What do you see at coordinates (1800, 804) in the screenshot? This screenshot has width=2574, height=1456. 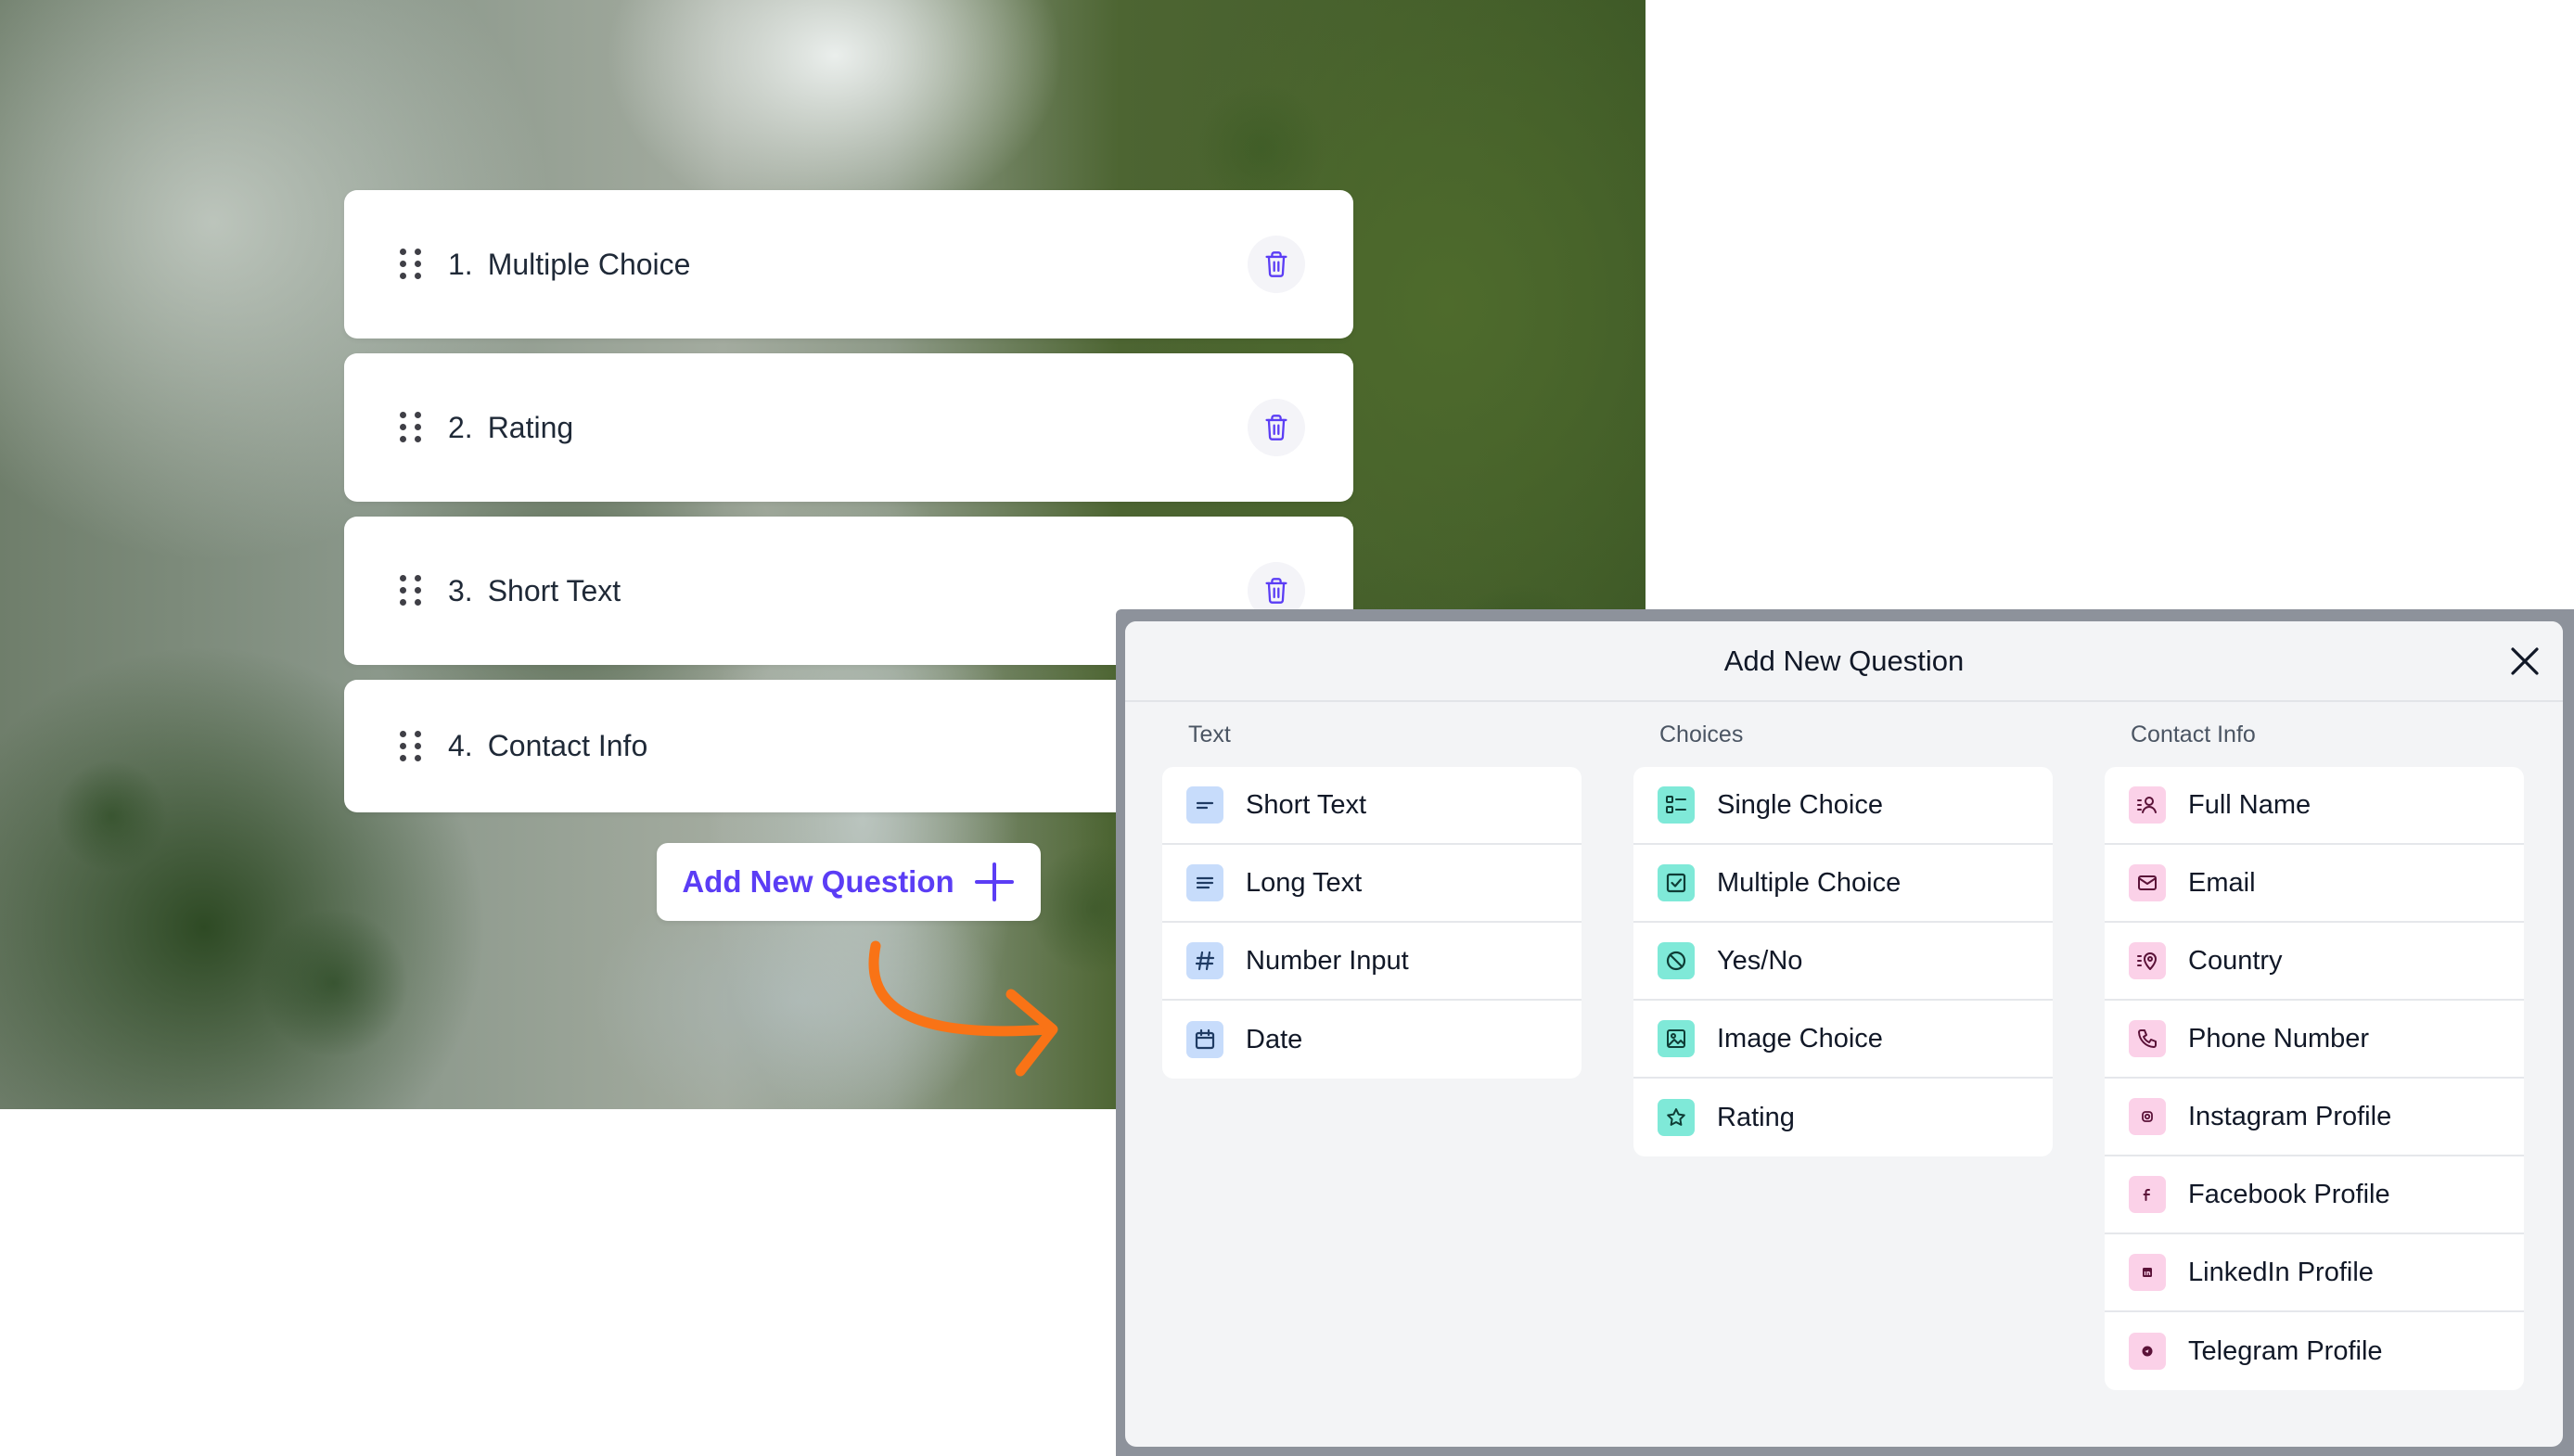 I see `item-label: Single Choice` at bounding box center [1800, 804].